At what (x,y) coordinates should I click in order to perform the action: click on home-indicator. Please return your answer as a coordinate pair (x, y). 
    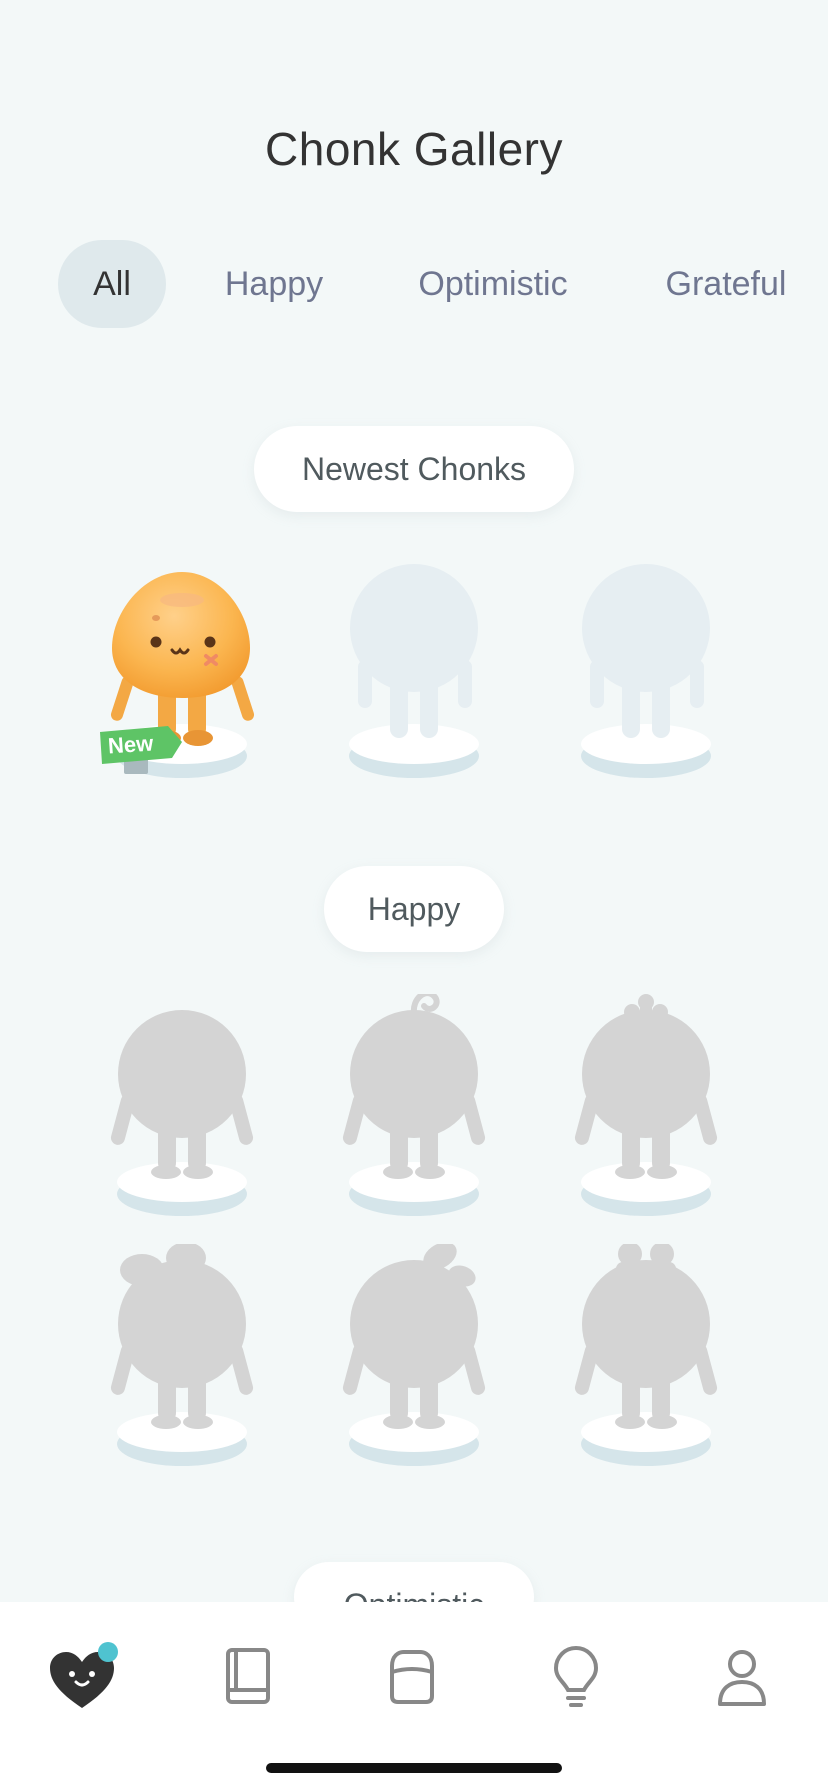
    Looking at the image, I should click on (414, 1768).